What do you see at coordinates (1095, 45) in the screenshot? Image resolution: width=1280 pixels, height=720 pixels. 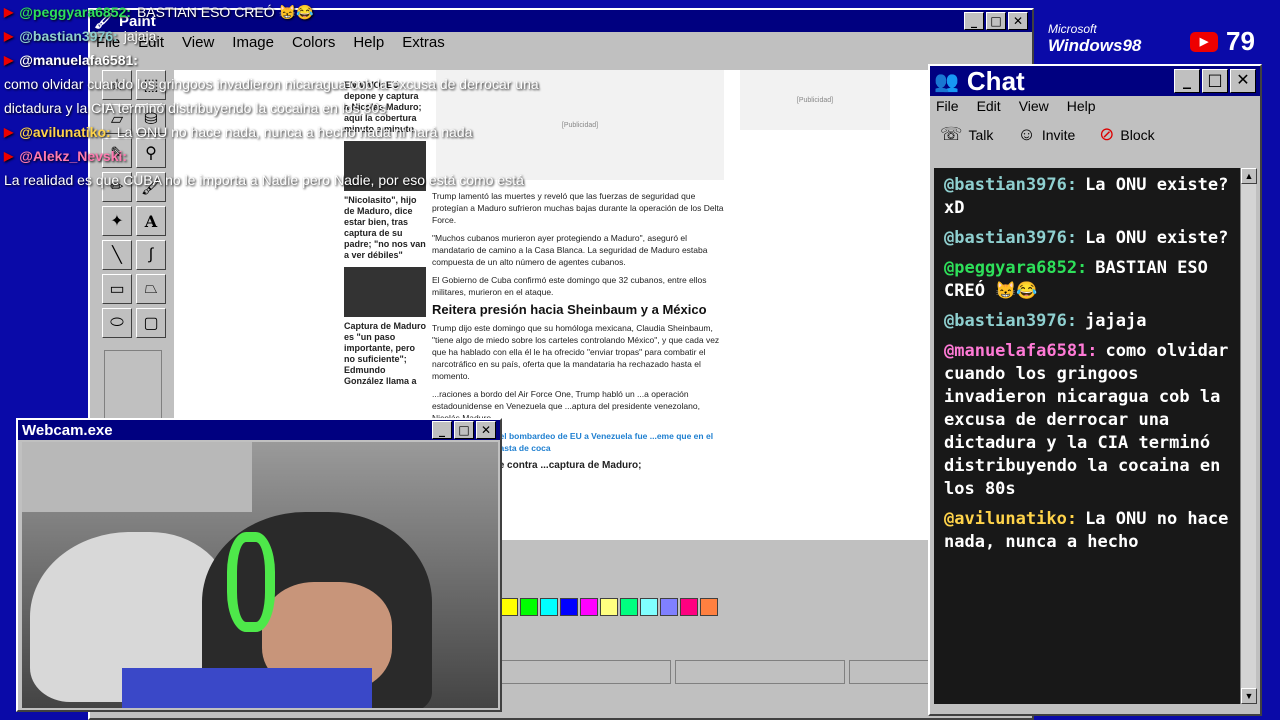 I see `brand-windows98: Windows98` at bounding box center [1095, 45].